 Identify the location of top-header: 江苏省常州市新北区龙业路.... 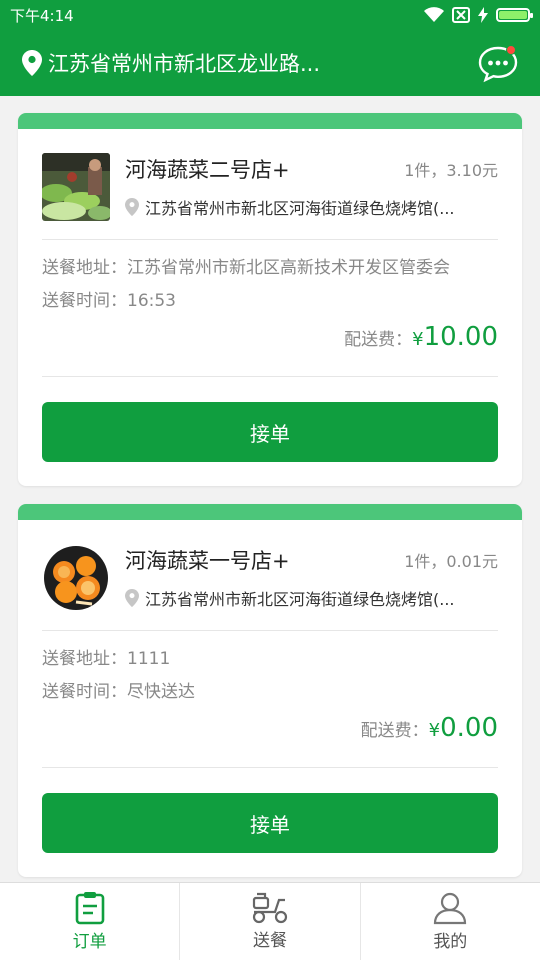
(270, 63).